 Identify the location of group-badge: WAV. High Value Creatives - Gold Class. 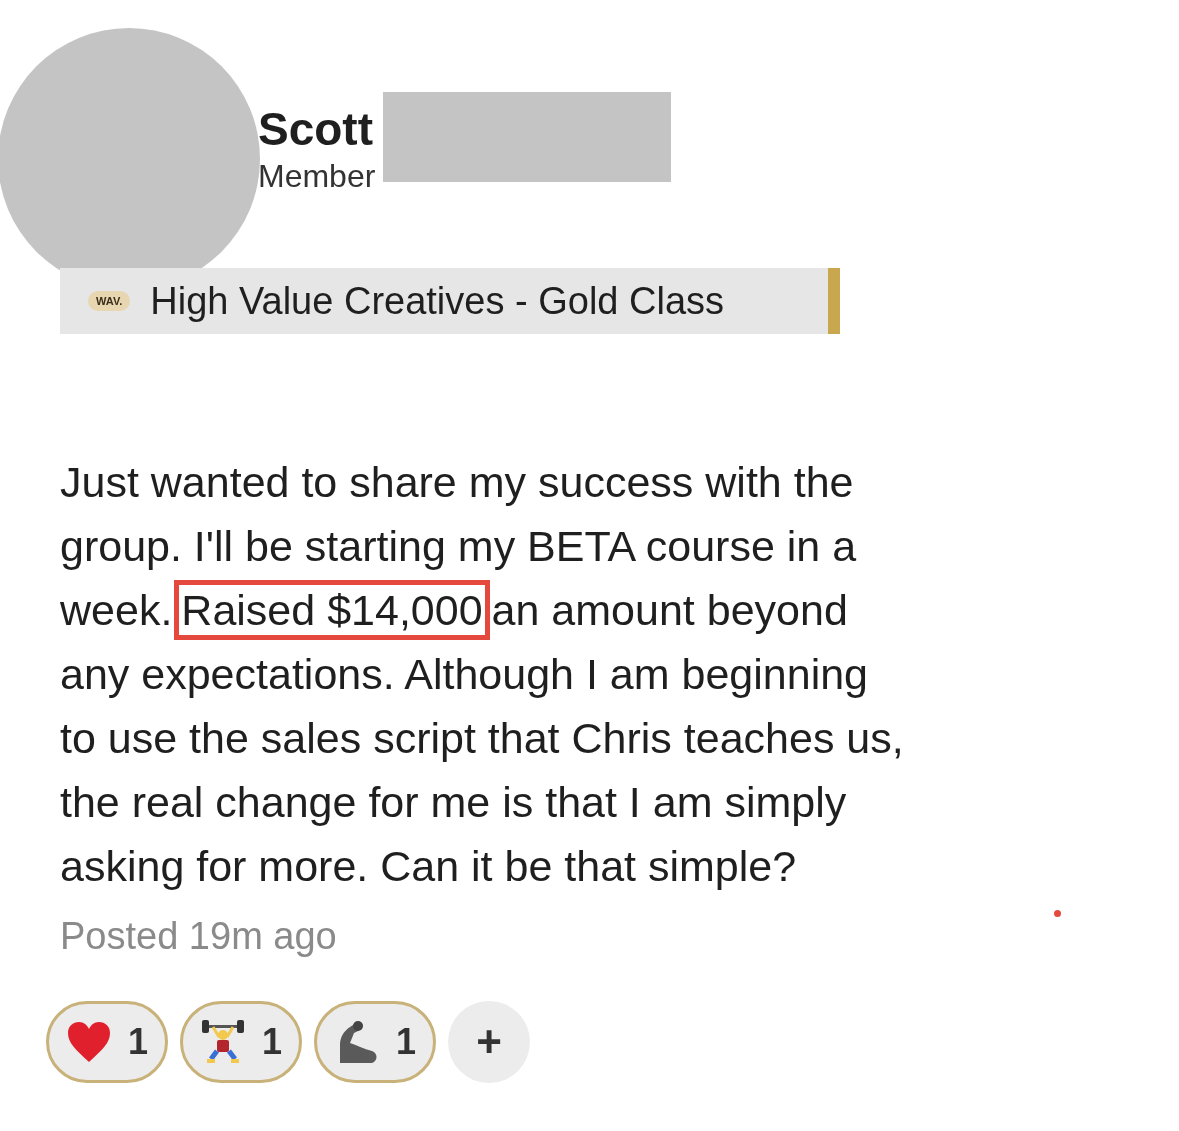
(450, 301).